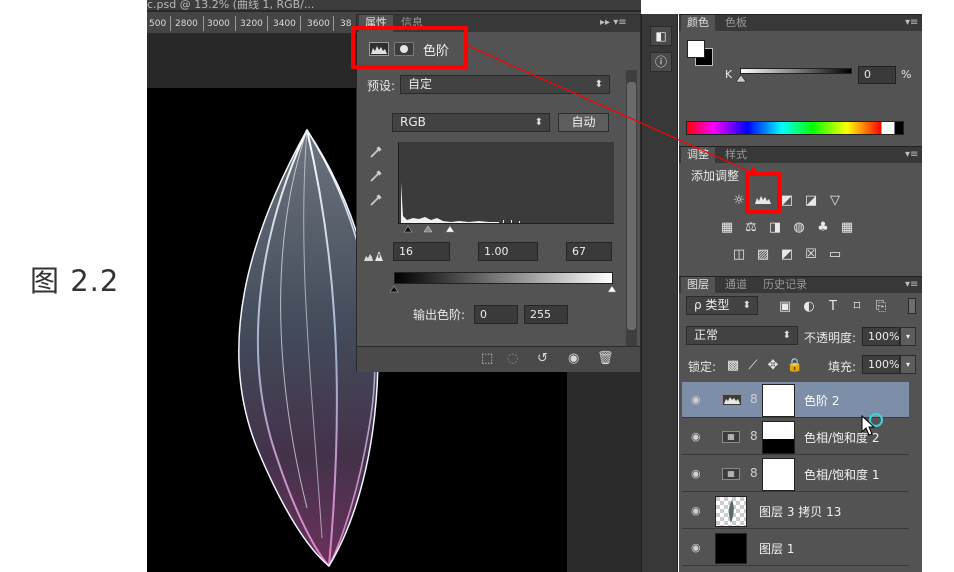 The width and height of the screenshot is (954, 572). I want to click on lock-label: 锁定:, so click(702, 367).